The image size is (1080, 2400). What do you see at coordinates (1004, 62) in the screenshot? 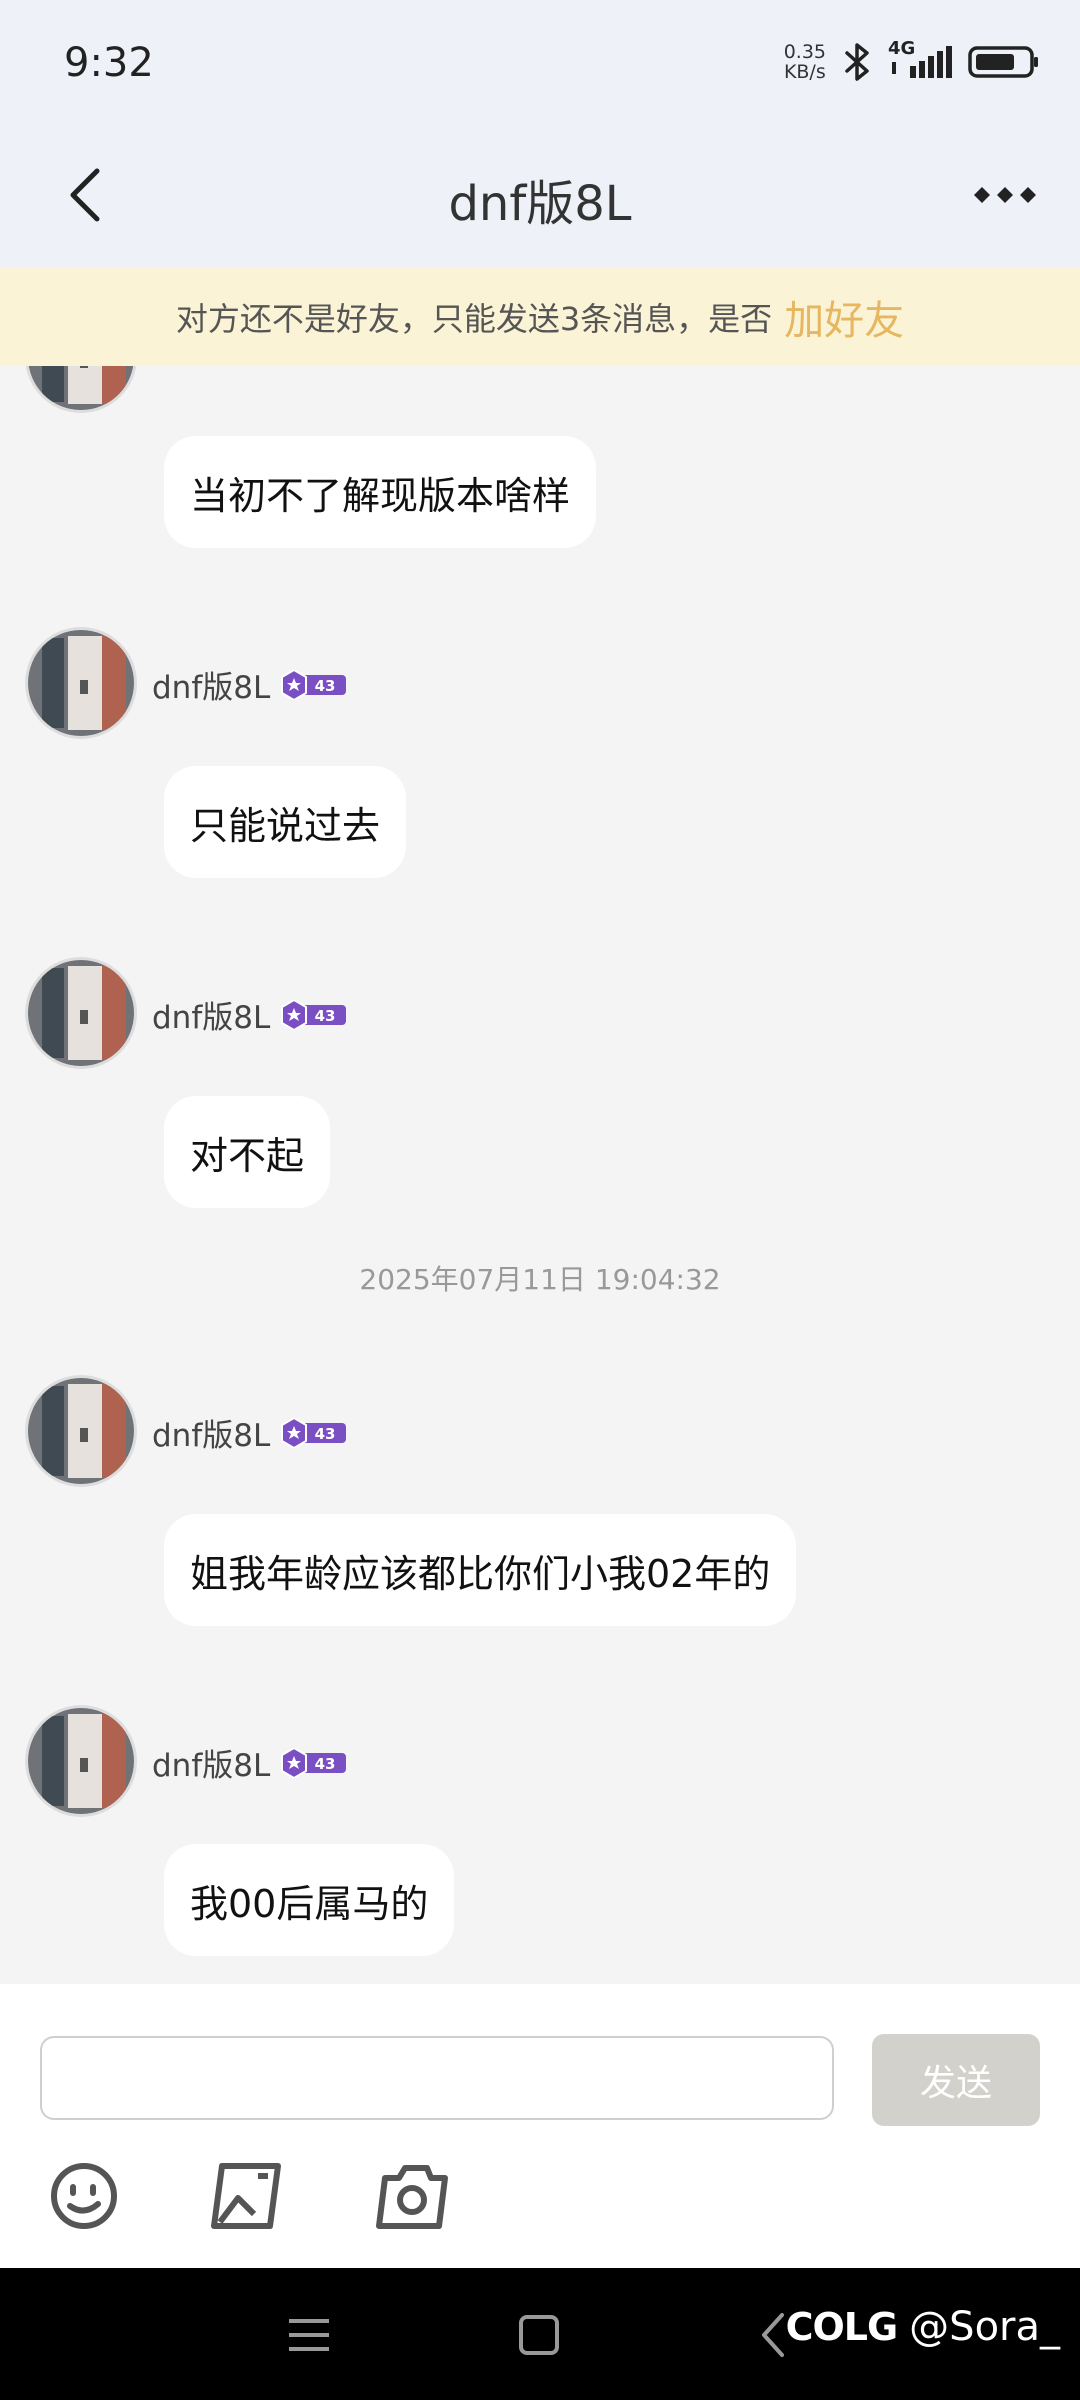
I see `battery-icon` at bounding box center [1004, 62].